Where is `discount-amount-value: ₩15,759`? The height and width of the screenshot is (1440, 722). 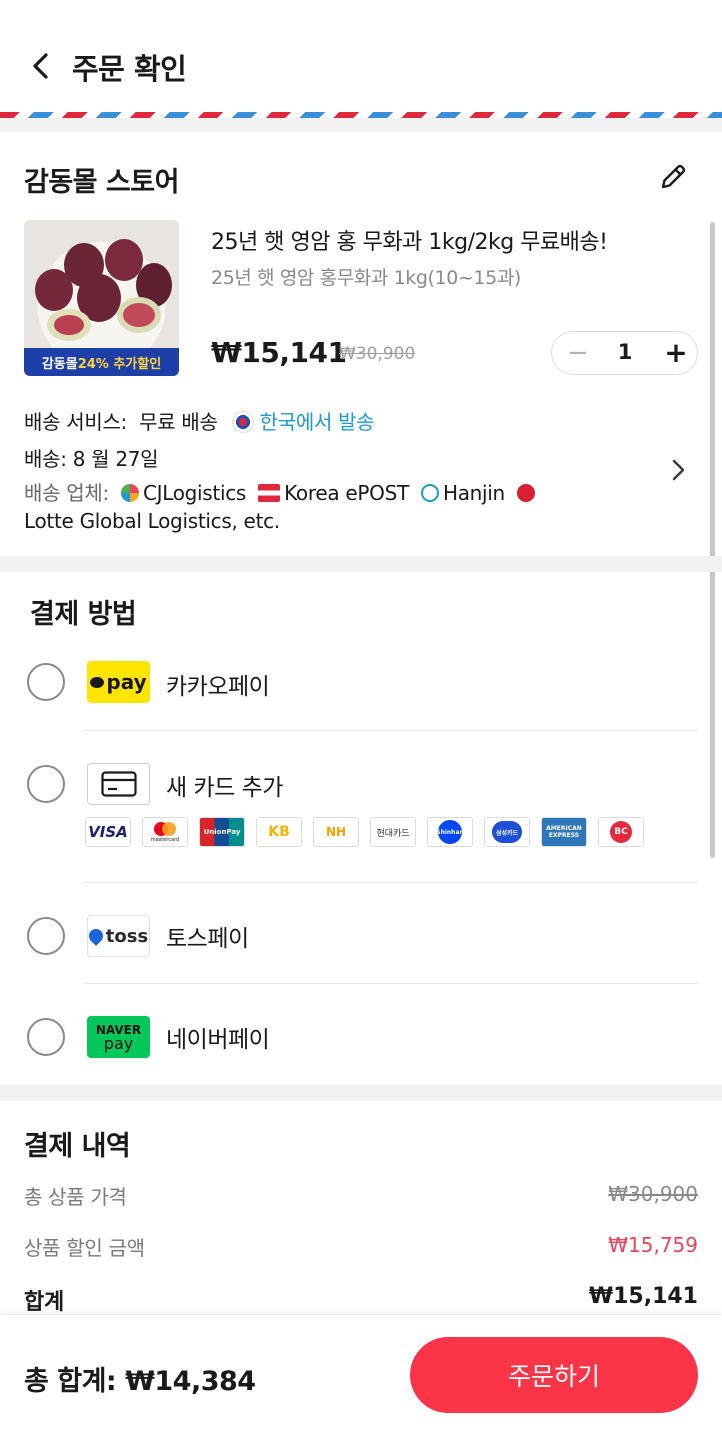 discount-amount-value: ₩15,759 is located at coordinates (653, 1245).